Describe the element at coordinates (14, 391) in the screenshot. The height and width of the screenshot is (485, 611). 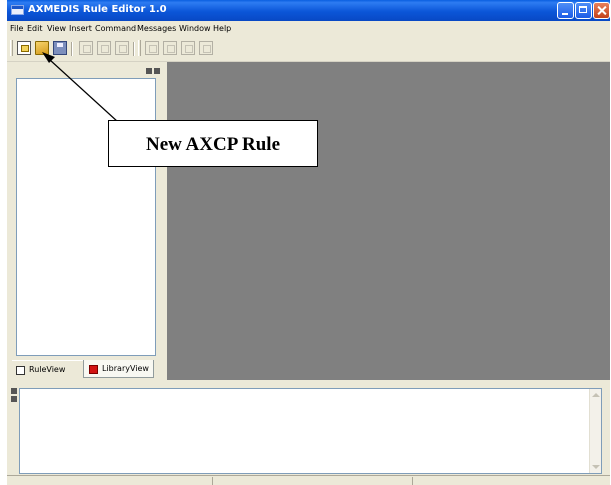
I see `output-close-icon` at that location.